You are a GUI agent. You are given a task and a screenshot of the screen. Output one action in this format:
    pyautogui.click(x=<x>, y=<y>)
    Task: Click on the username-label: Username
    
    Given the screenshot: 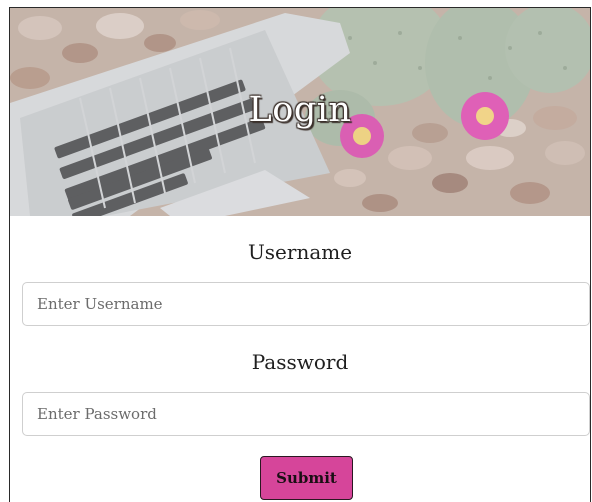 What is the action you would take?
    pyautogui.click(x=300, y=252)
    